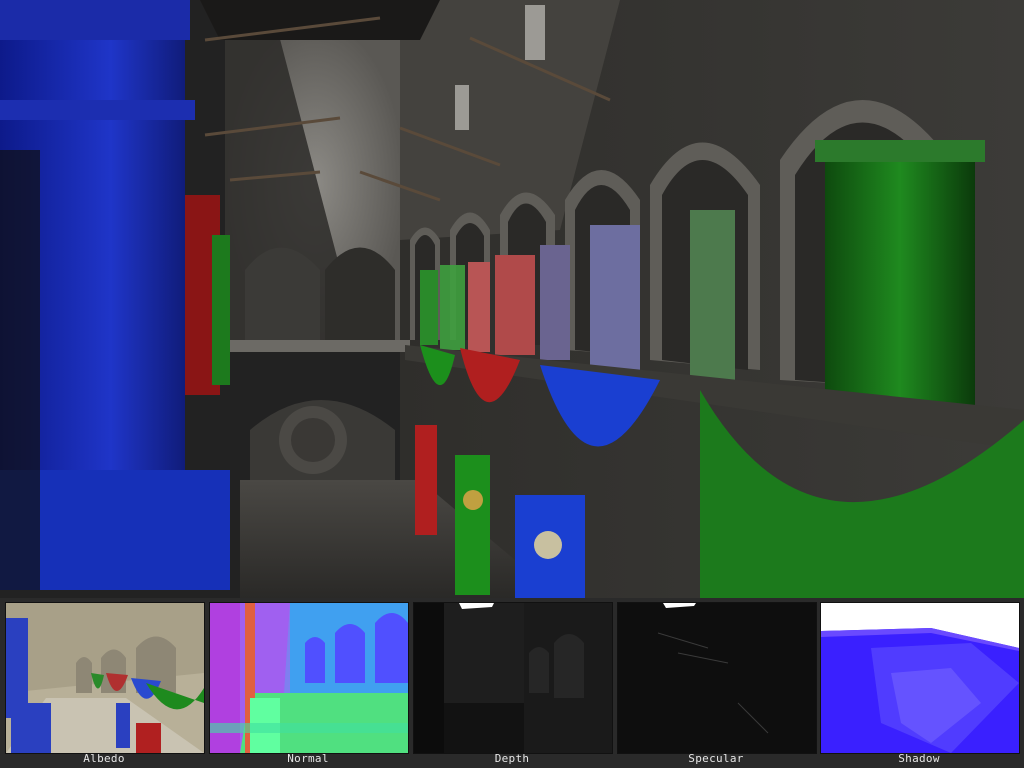  Describe the element at coordinates (308, 758) in the screenshot. I see `normal-label: Normal` at that location.